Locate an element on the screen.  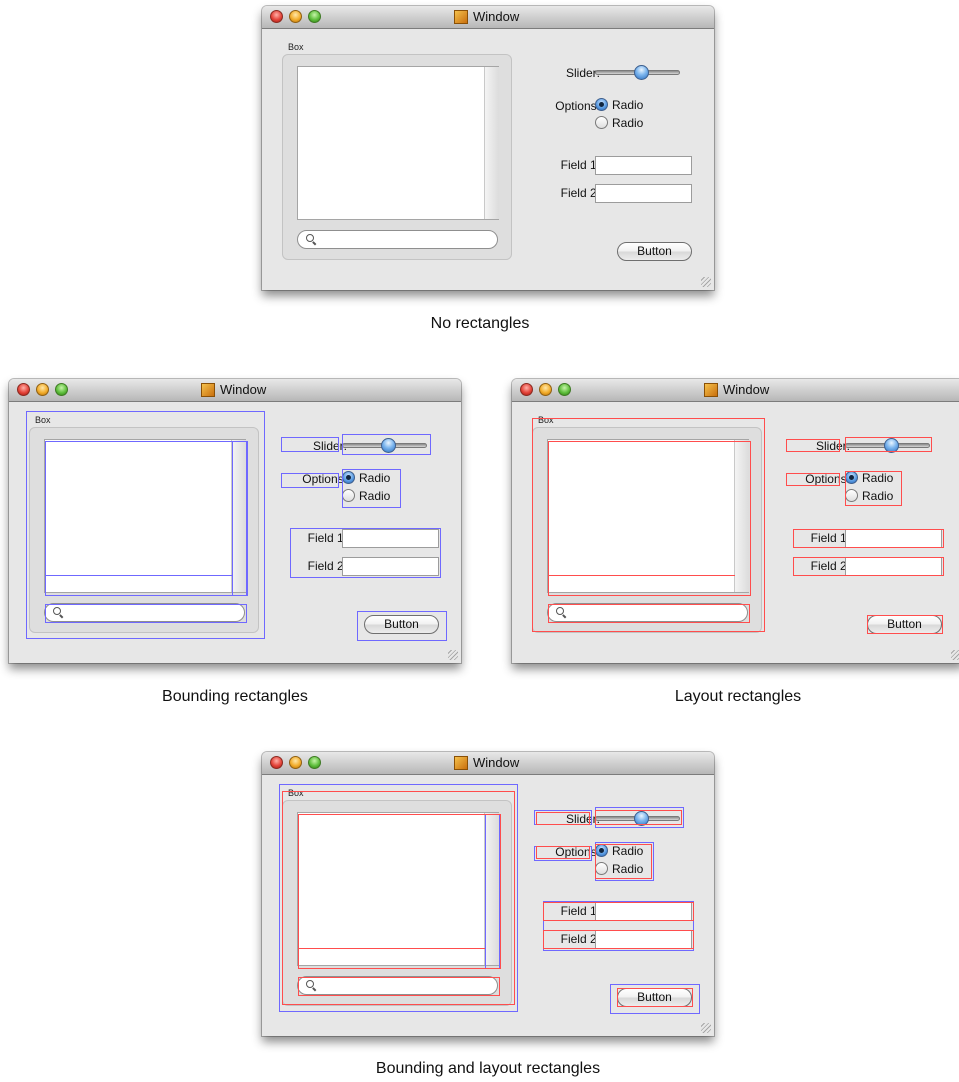
caption-no-rectangles: No rectangles is located at coordinates (480, 323).